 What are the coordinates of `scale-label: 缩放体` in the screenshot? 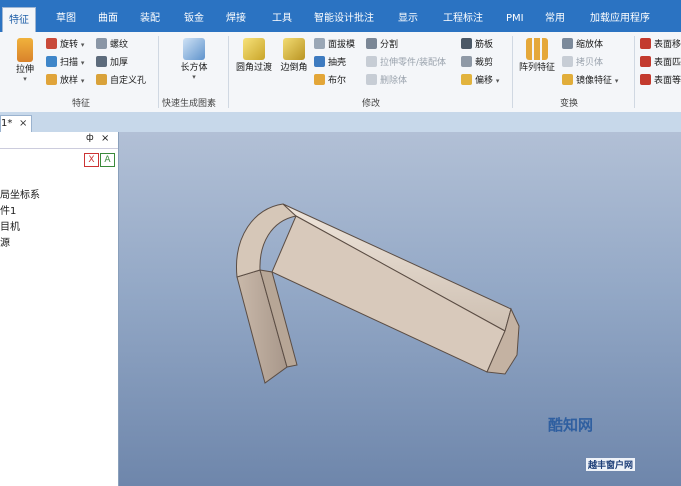 It's located at (590, 45).